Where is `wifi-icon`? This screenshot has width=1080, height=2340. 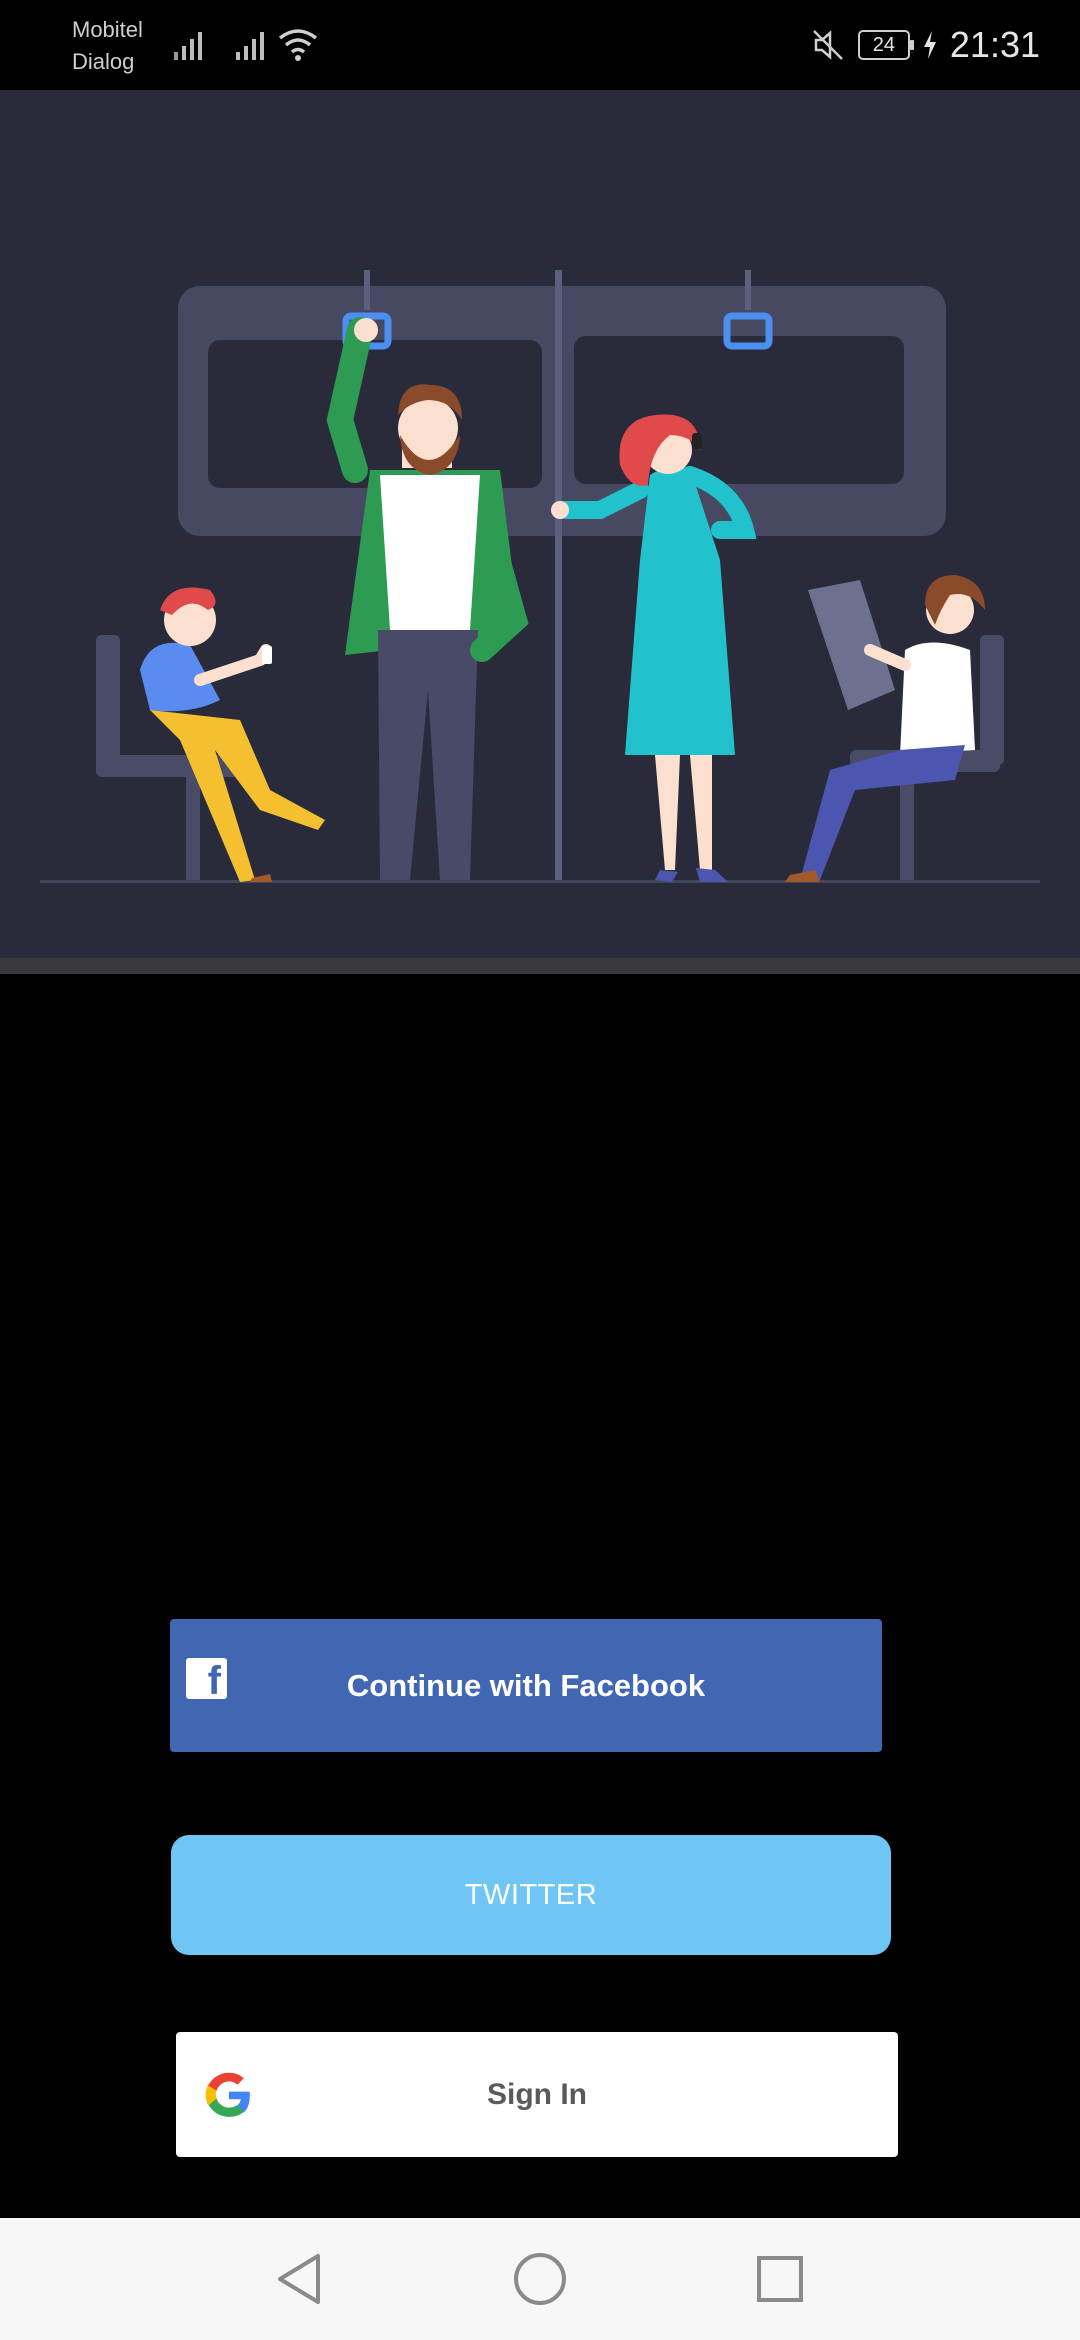 wifi-icon is located at coordinates (298, 45).